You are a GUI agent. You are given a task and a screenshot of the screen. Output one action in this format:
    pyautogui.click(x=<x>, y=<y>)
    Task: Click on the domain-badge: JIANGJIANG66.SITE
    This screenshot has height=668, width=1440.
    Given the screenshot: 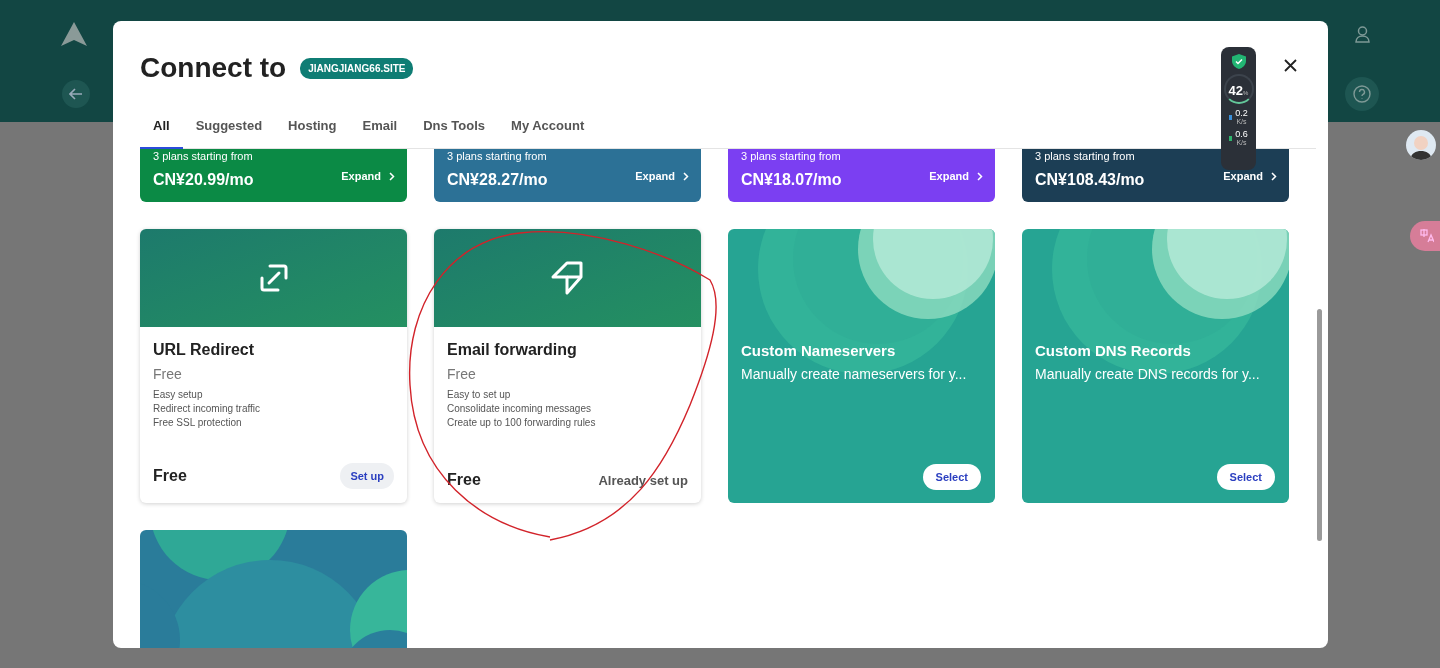 What is the action you would take?
    pyautogui.click(x=357, y=68)
    